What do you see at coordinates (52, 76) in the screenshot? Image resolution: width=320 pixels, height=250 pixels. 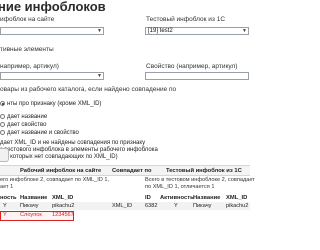 I see `site-property-select: ▼` at bounding box center [52, 76].